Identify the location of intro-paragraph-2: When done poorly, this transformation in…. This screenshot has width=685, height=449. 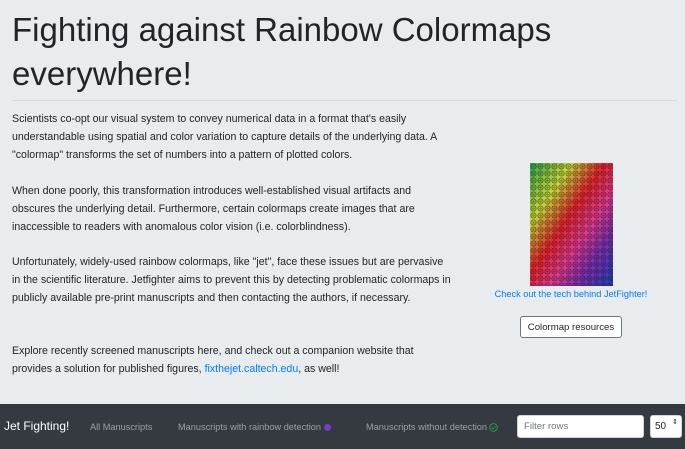
(213, 209).